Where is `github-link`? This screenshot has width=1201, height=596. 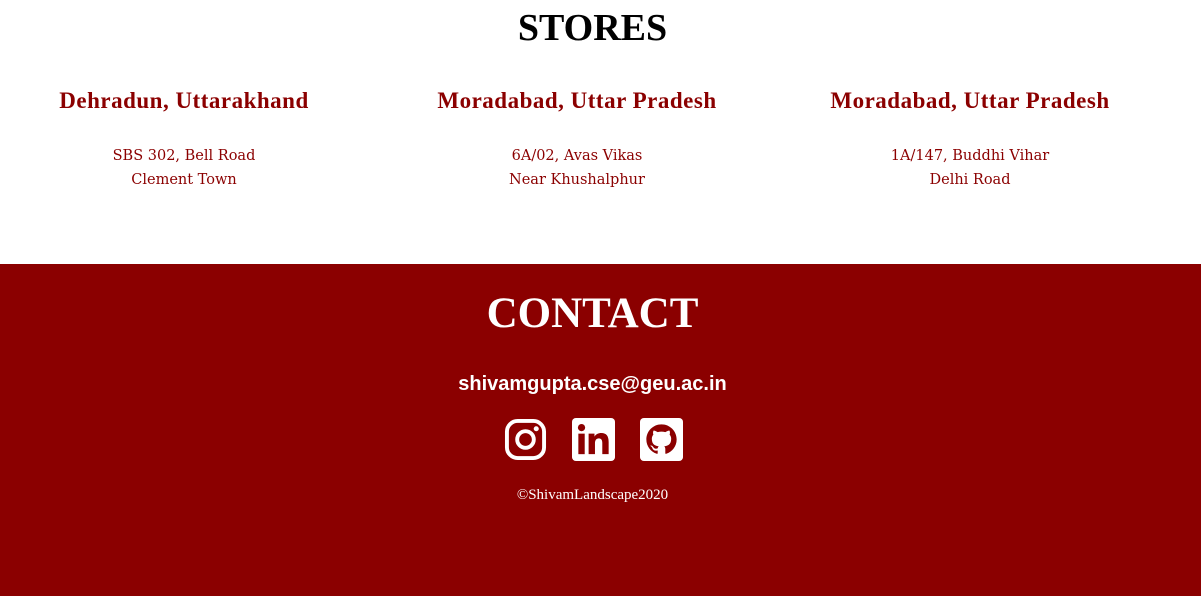
github-link is located at coordinates (661, 439).